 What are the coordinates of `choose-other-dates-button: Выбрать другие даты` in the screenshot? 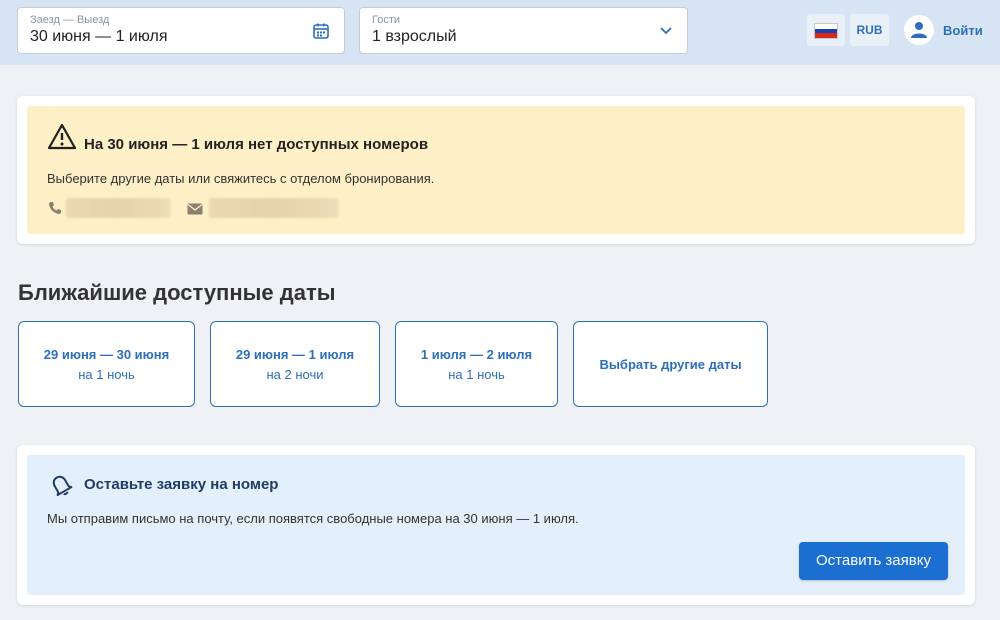 It's located at (670, 364).